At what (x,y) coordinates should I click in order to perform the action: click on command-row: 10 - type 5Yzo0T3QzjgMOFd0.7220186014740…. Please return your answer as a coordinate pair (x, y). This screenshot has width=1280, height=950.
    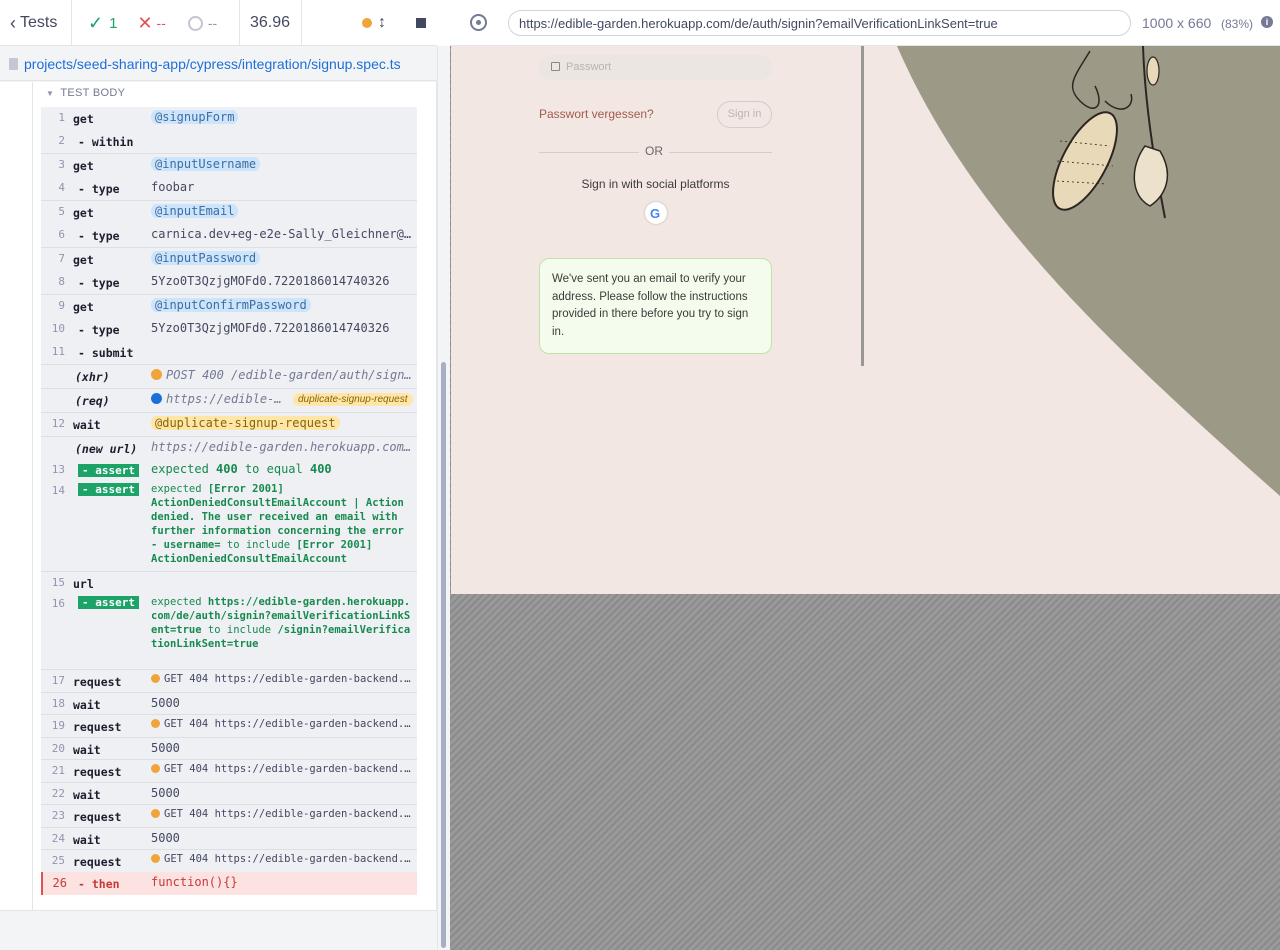
    Looking at the image, I should click on (229, 329).